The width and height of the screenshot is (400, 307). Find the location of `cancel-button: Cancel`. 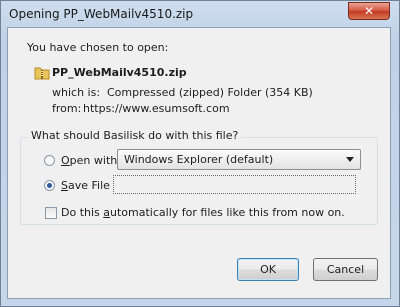

cancel-button: Cancel is located at coordinates (345, 269).